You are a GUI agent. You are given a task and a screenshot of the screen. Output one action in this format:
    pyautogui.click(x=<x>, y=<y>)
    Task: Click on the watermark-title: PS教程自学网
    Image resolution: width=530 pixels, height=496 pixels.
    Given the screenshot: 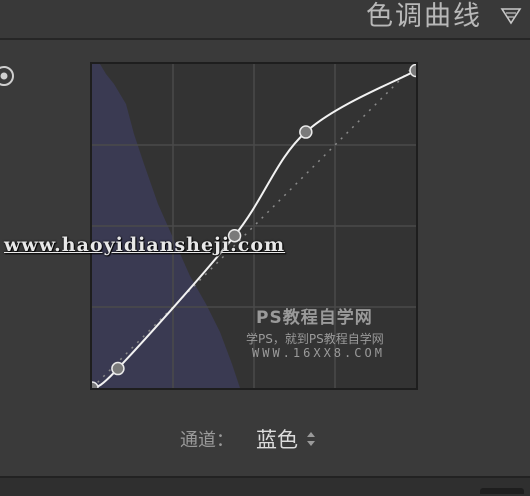 What is the action you would take?
    pyautogui.click(x=314, y=318)
    